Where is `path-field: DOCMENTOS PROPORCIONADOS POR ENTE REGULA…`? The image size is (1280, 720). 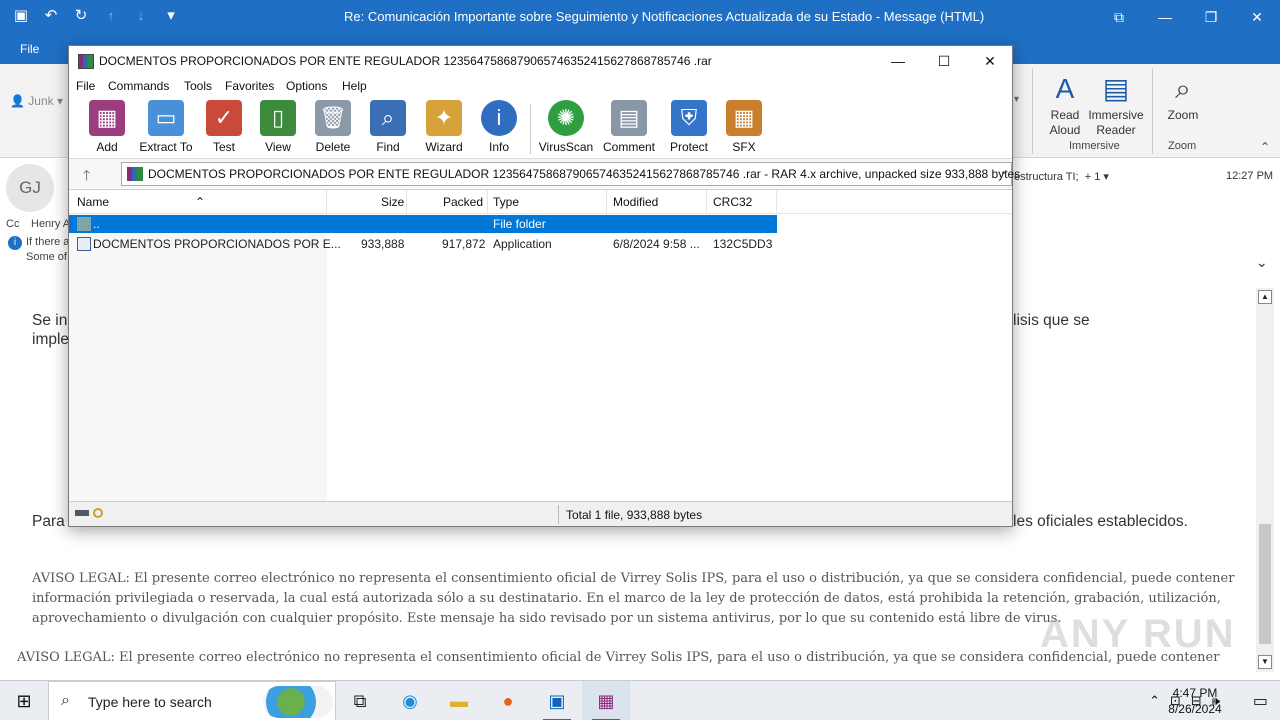
path-field: DOCMENTOS PROPORCIONADOS POR ENTE REGULA… is located at coordinates (570, 174).